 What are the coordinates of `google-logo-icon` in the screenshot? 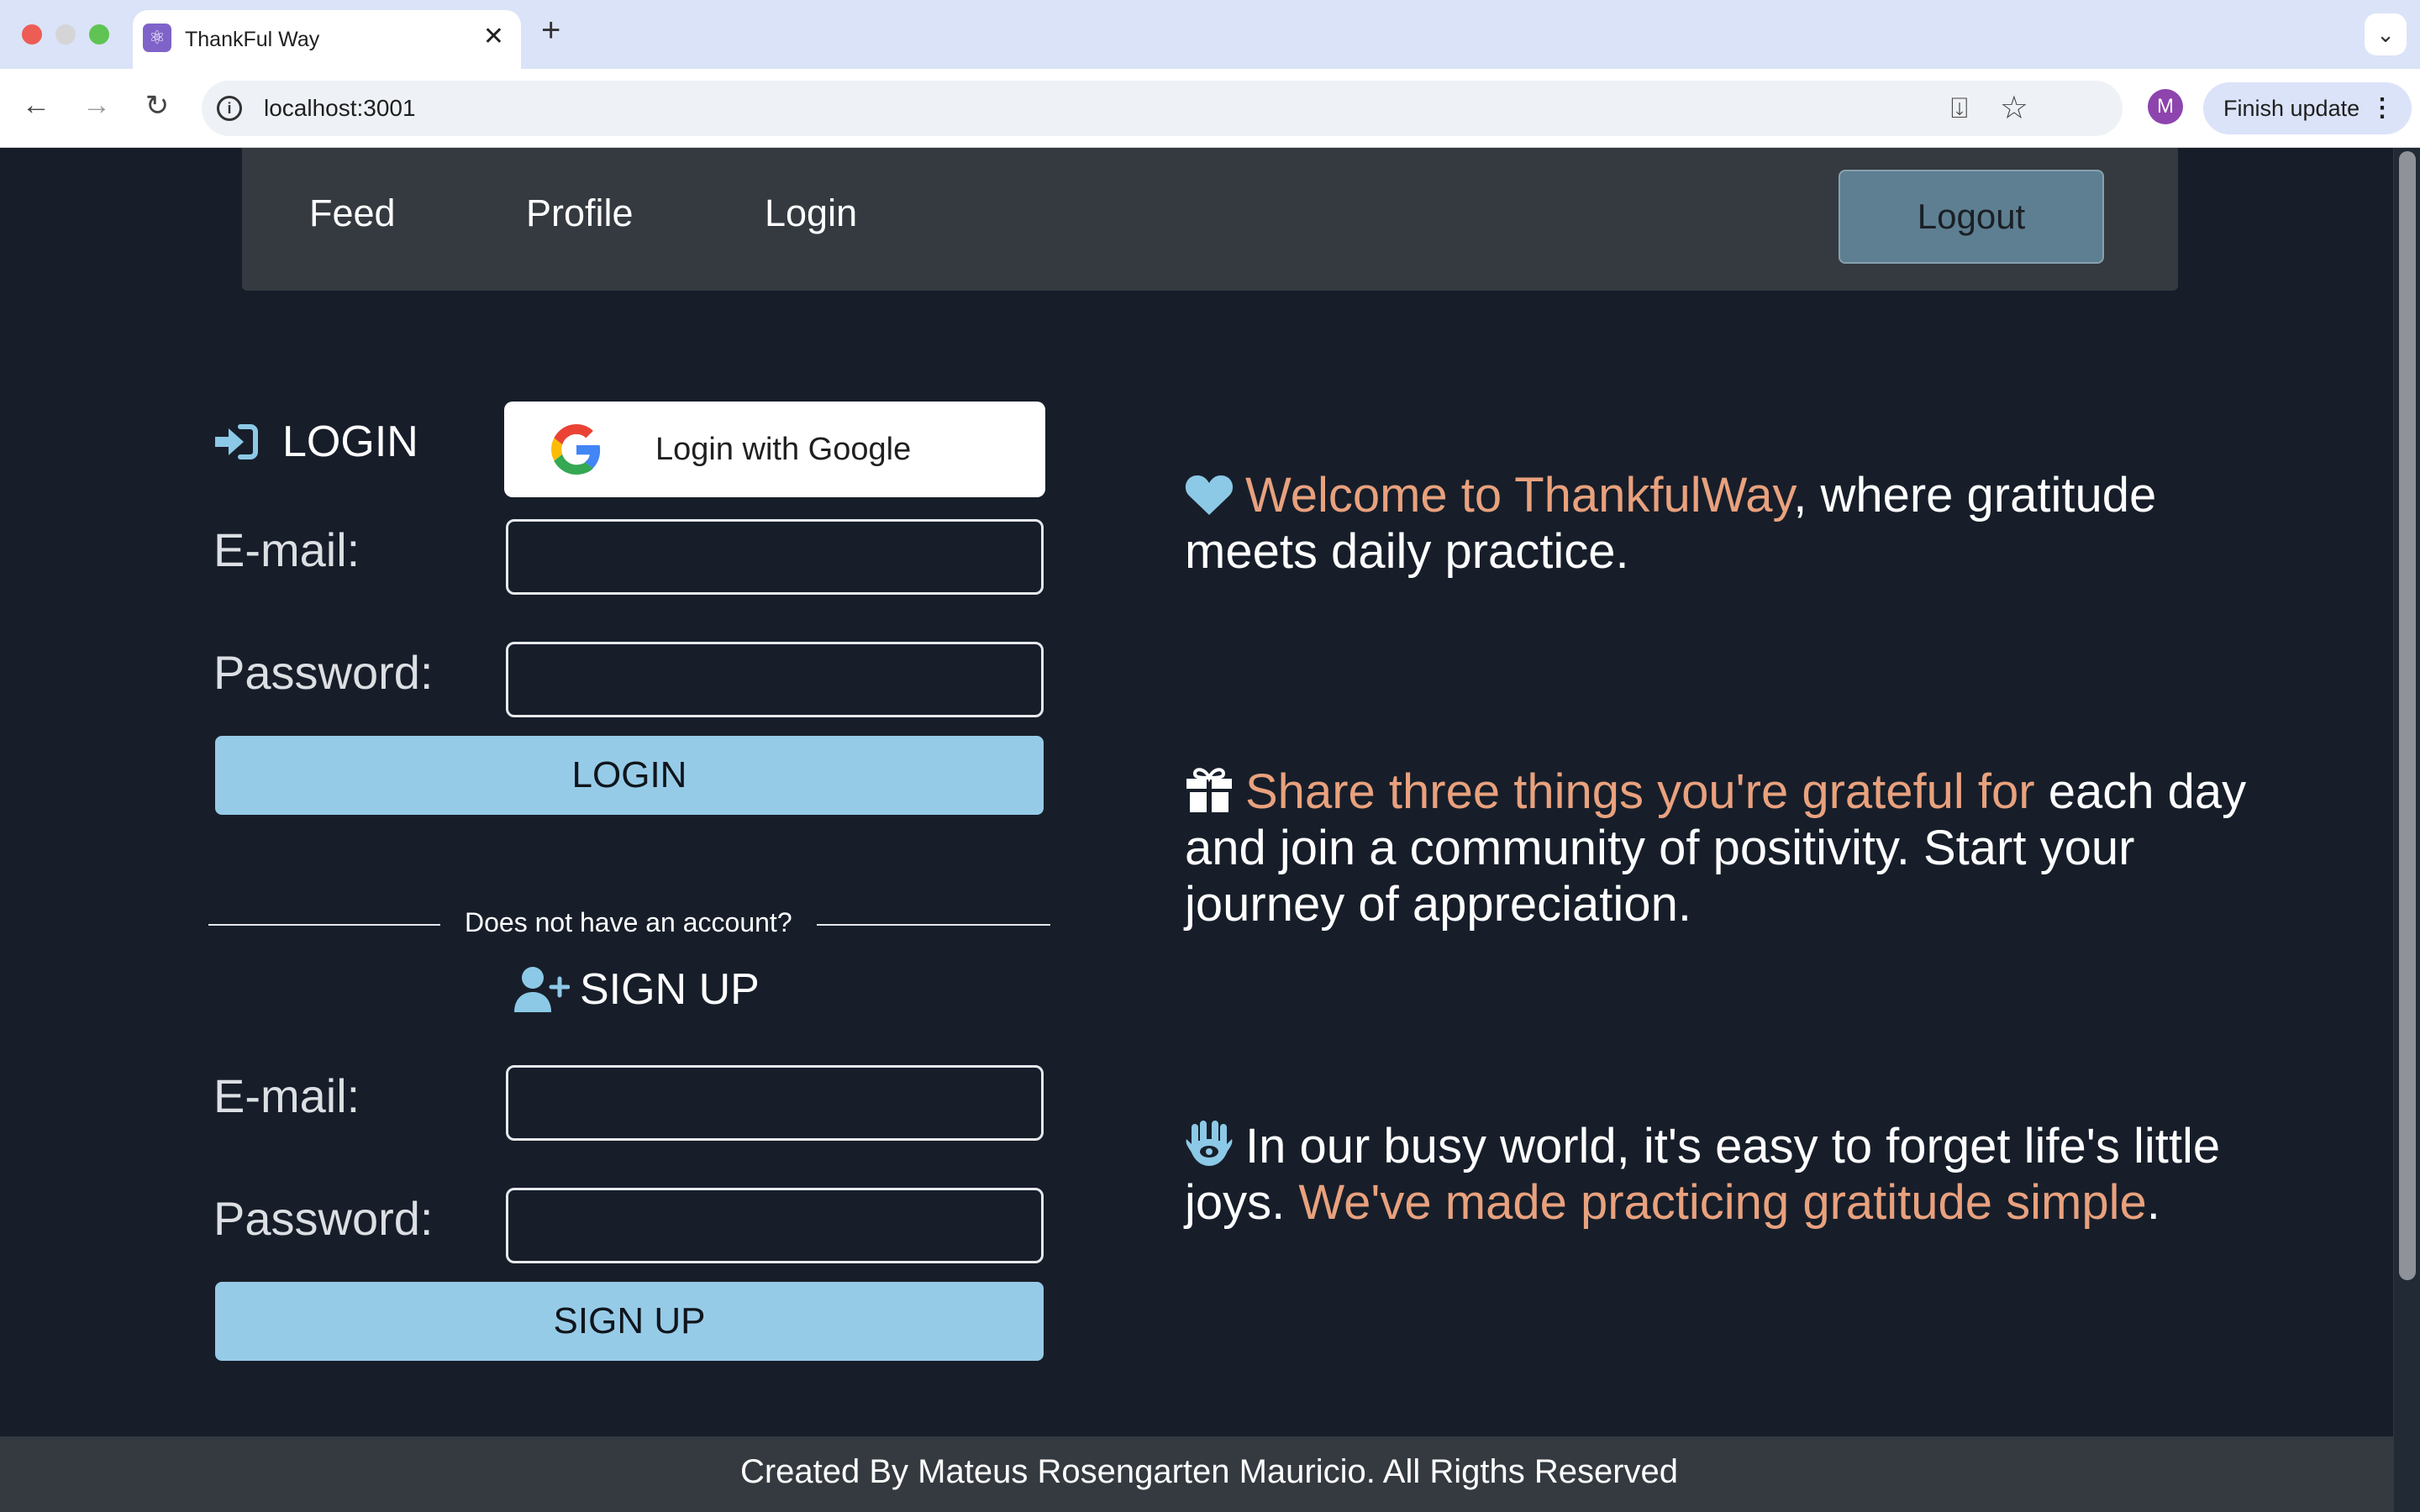 It's located at (576, 449).